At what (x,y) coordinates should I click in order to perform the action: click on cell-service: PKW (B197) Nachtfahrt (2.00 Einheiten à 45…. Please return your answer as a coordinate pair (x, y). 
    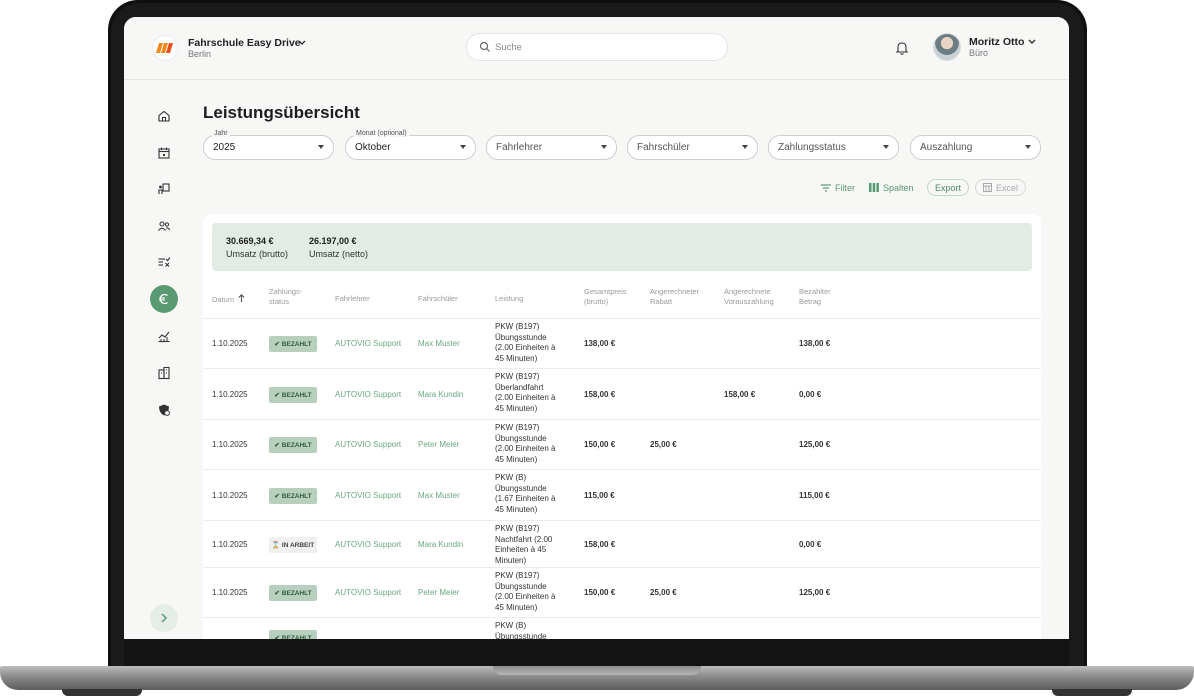
    Looking at the image, I should click on (535, 545).